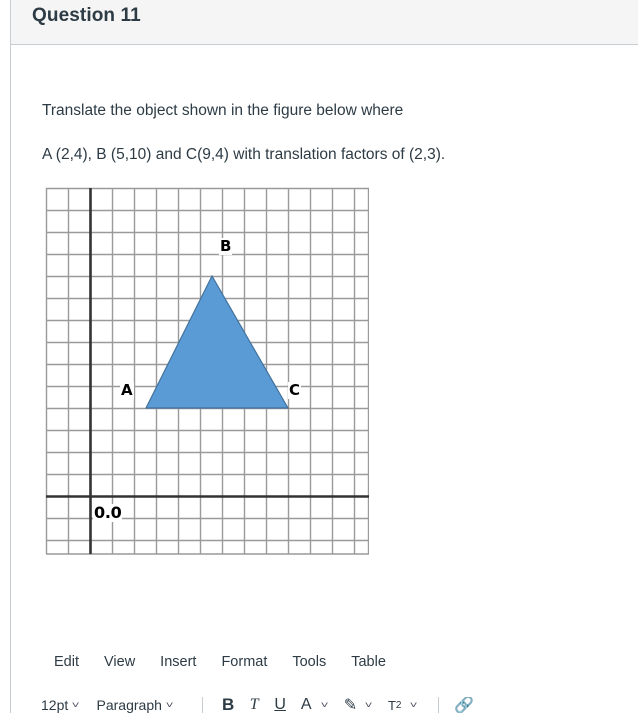 The height and width of the screenshot is (713, 638). I want to click on question-header: Question 11, so click(324, 22).